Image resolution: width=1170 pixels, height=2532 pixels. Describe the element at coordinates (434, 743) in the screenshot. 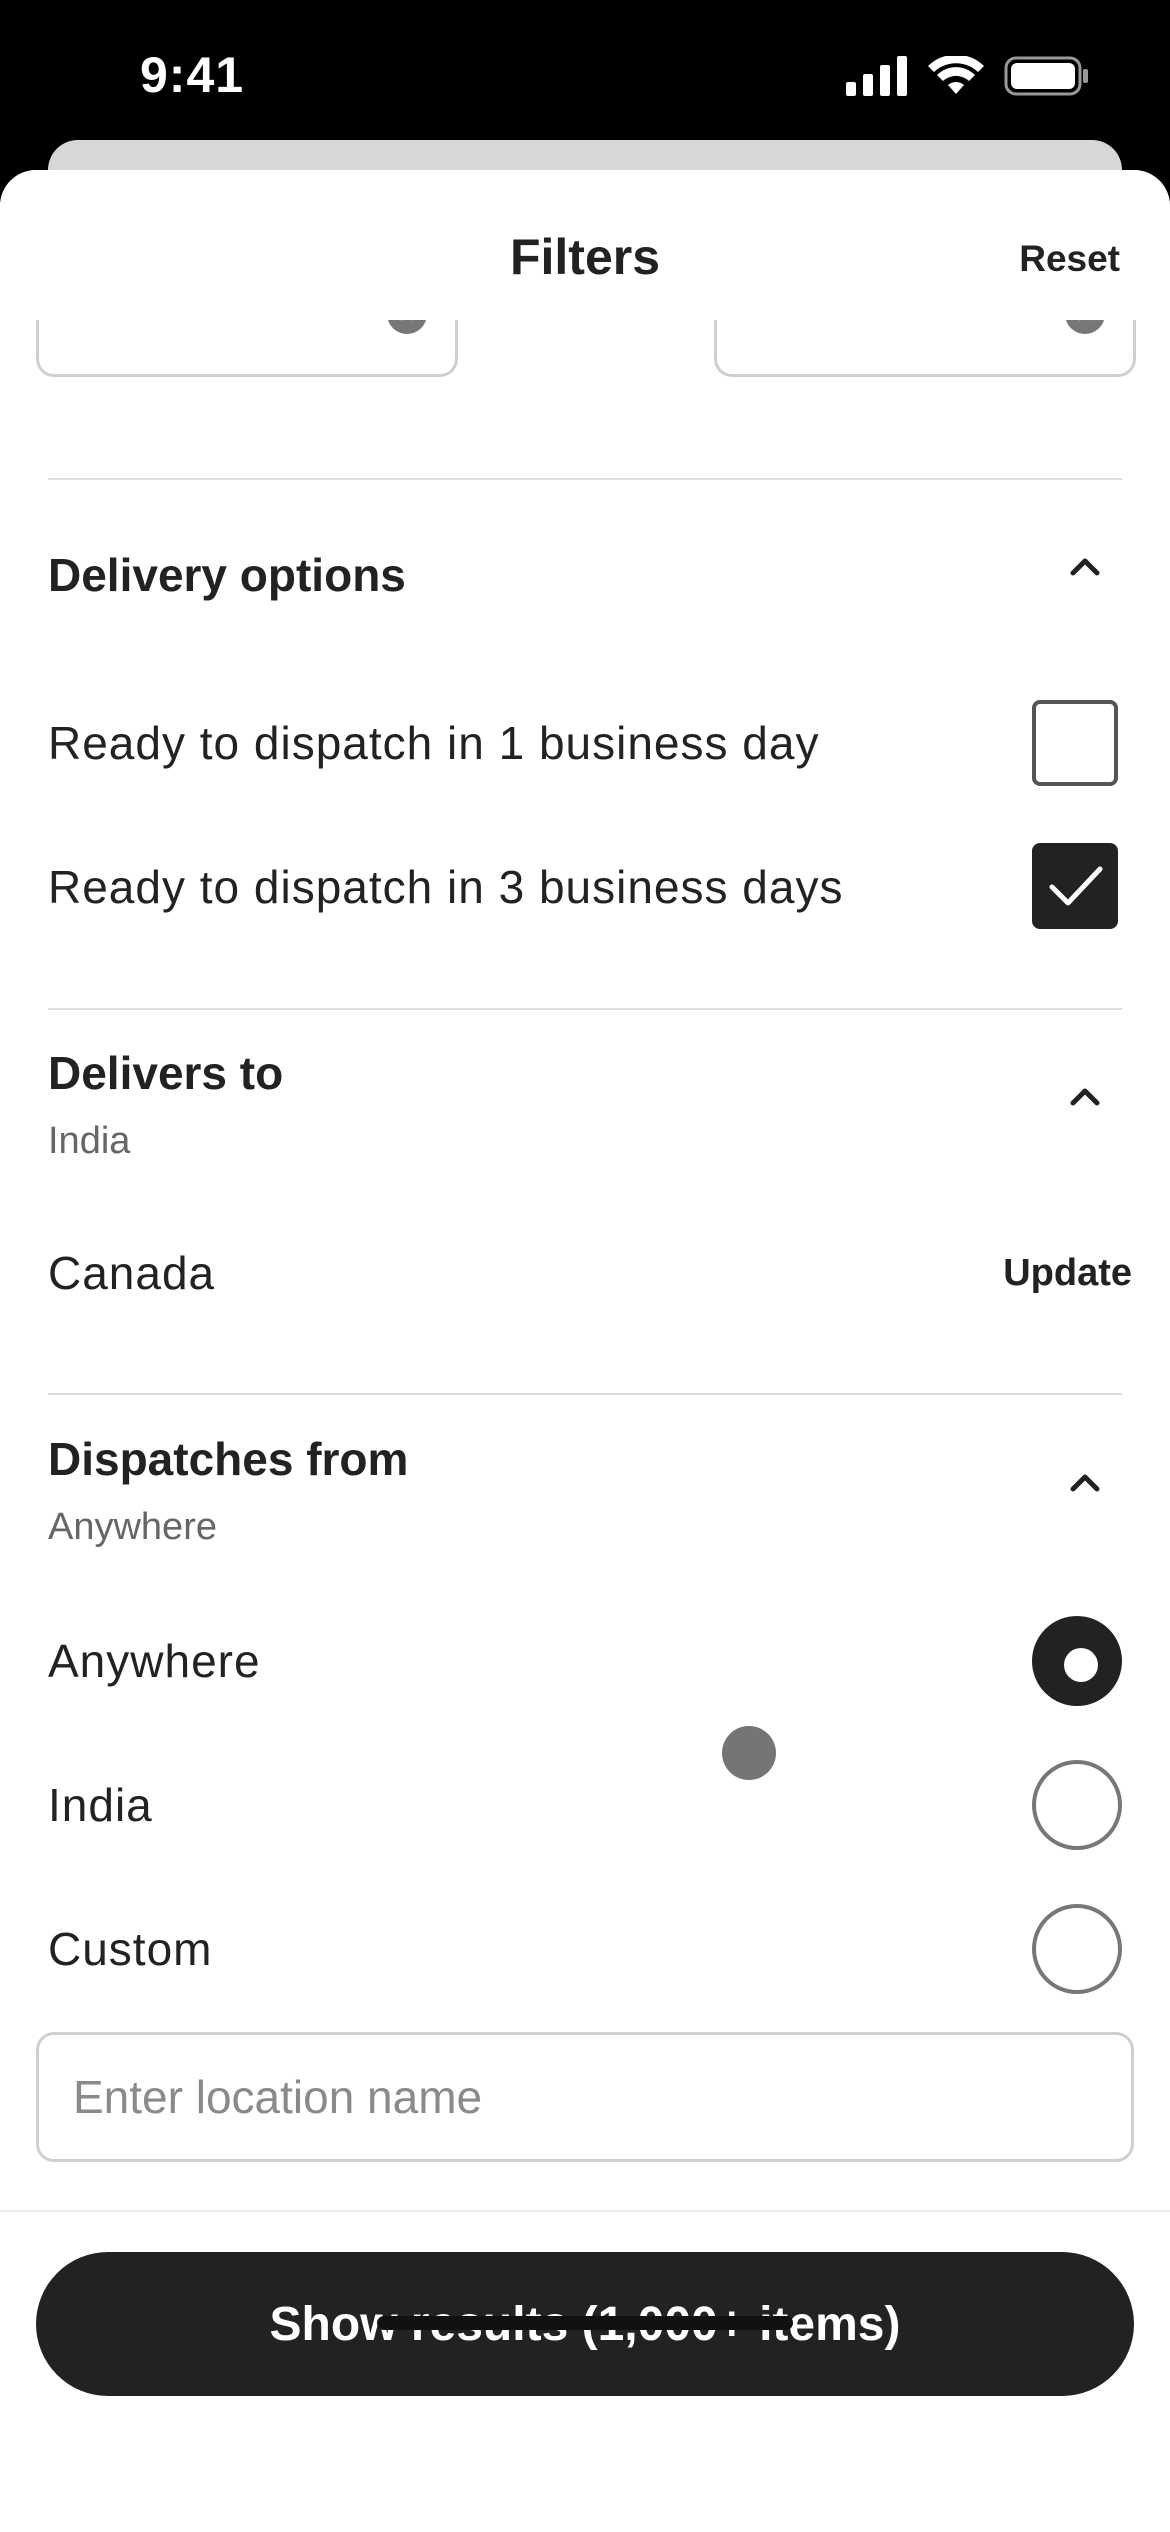

I see `delivery-option-label: Ready to dispatch in 1 business day` at that location.